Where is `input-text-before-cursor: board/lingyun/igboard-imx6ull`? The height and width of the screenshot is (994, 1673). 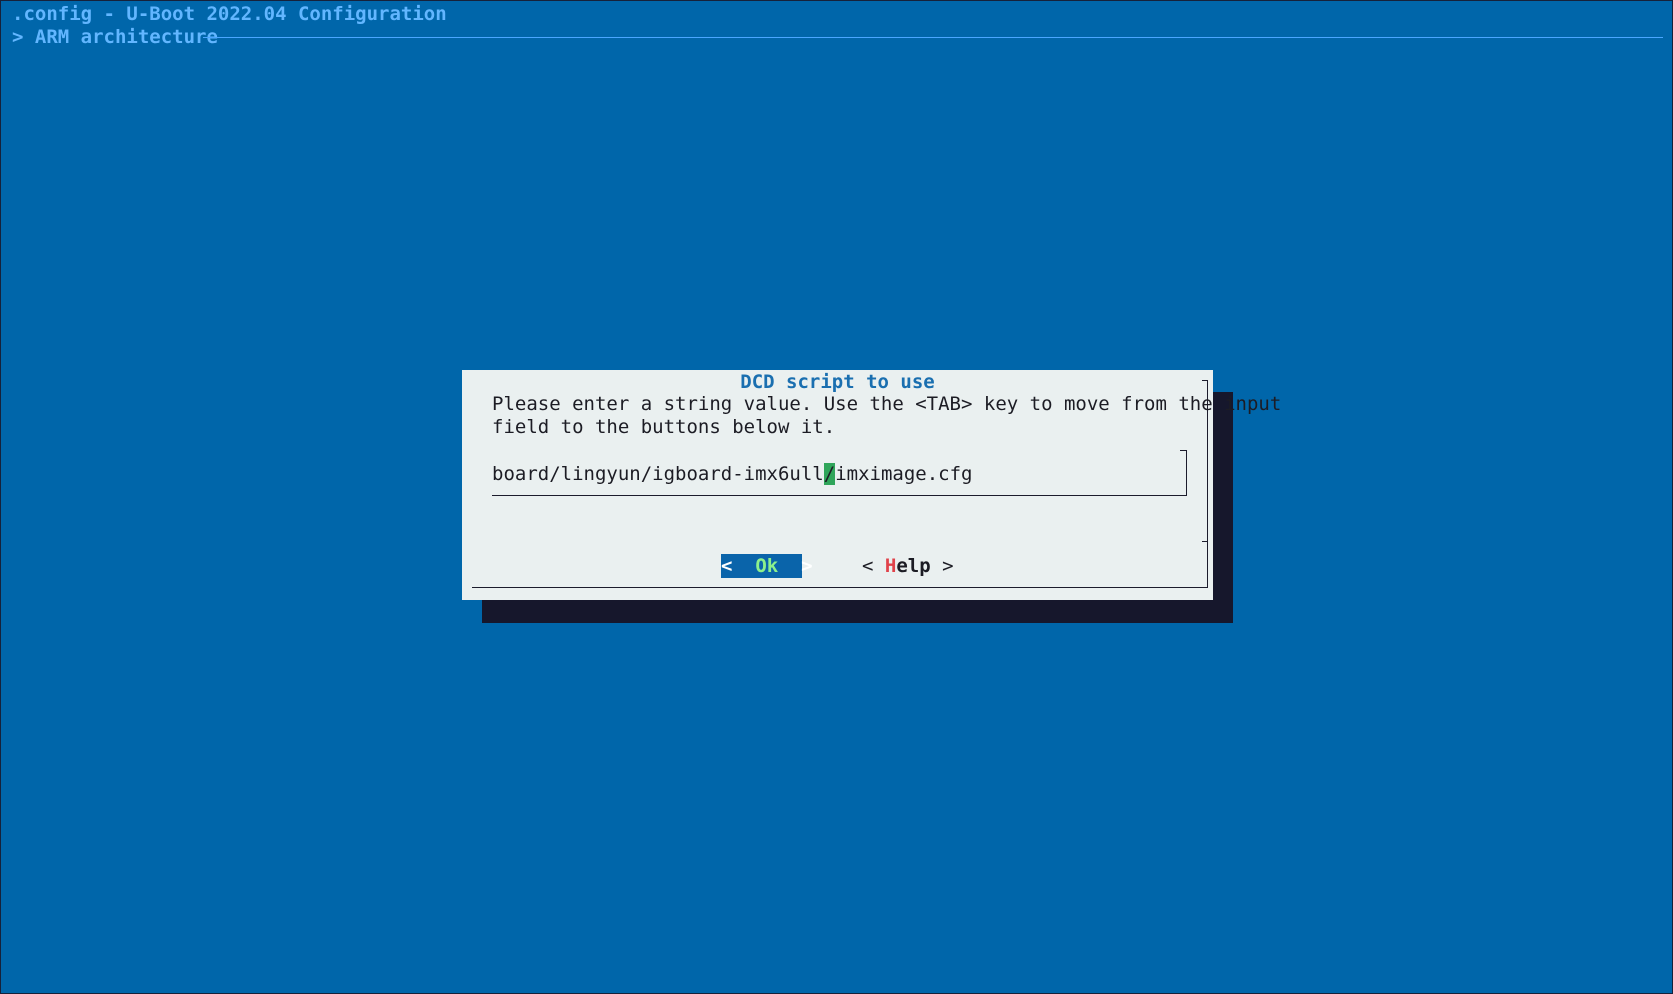 input-text-before-cursor: board/lingyun/igboard-imx6ull is located at coordinates (658, 474).